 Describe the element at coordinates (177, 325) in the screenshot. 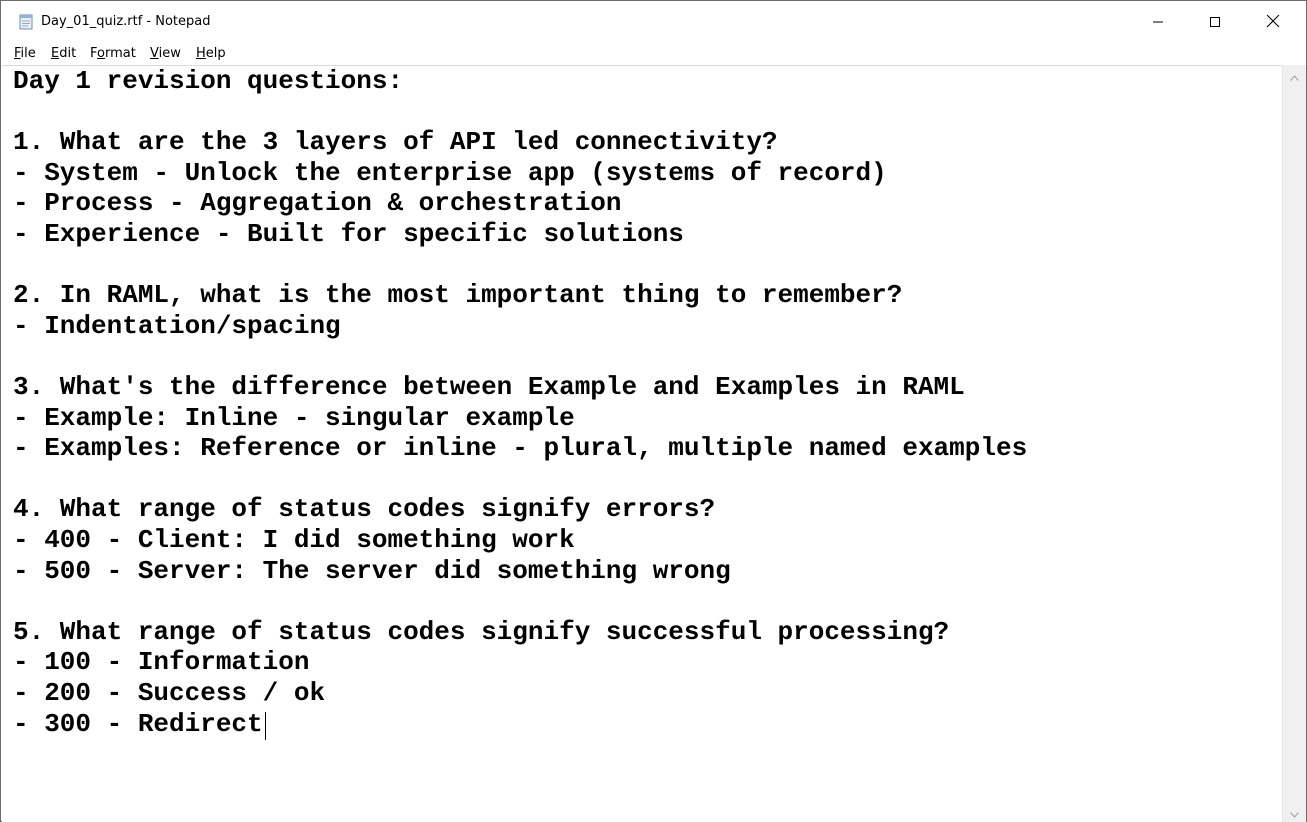

I see `text-line: - Indentation/spacing` at that location.